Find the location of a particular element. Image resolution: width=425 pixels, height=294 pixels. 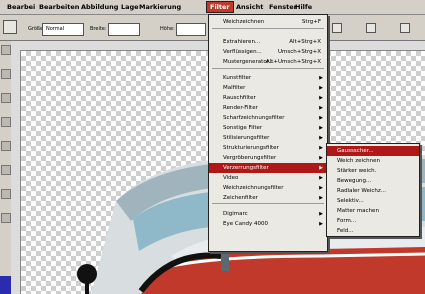

filter-menu-item: Strukturierungsfilter ▶ is located at coordinates (268, 148).